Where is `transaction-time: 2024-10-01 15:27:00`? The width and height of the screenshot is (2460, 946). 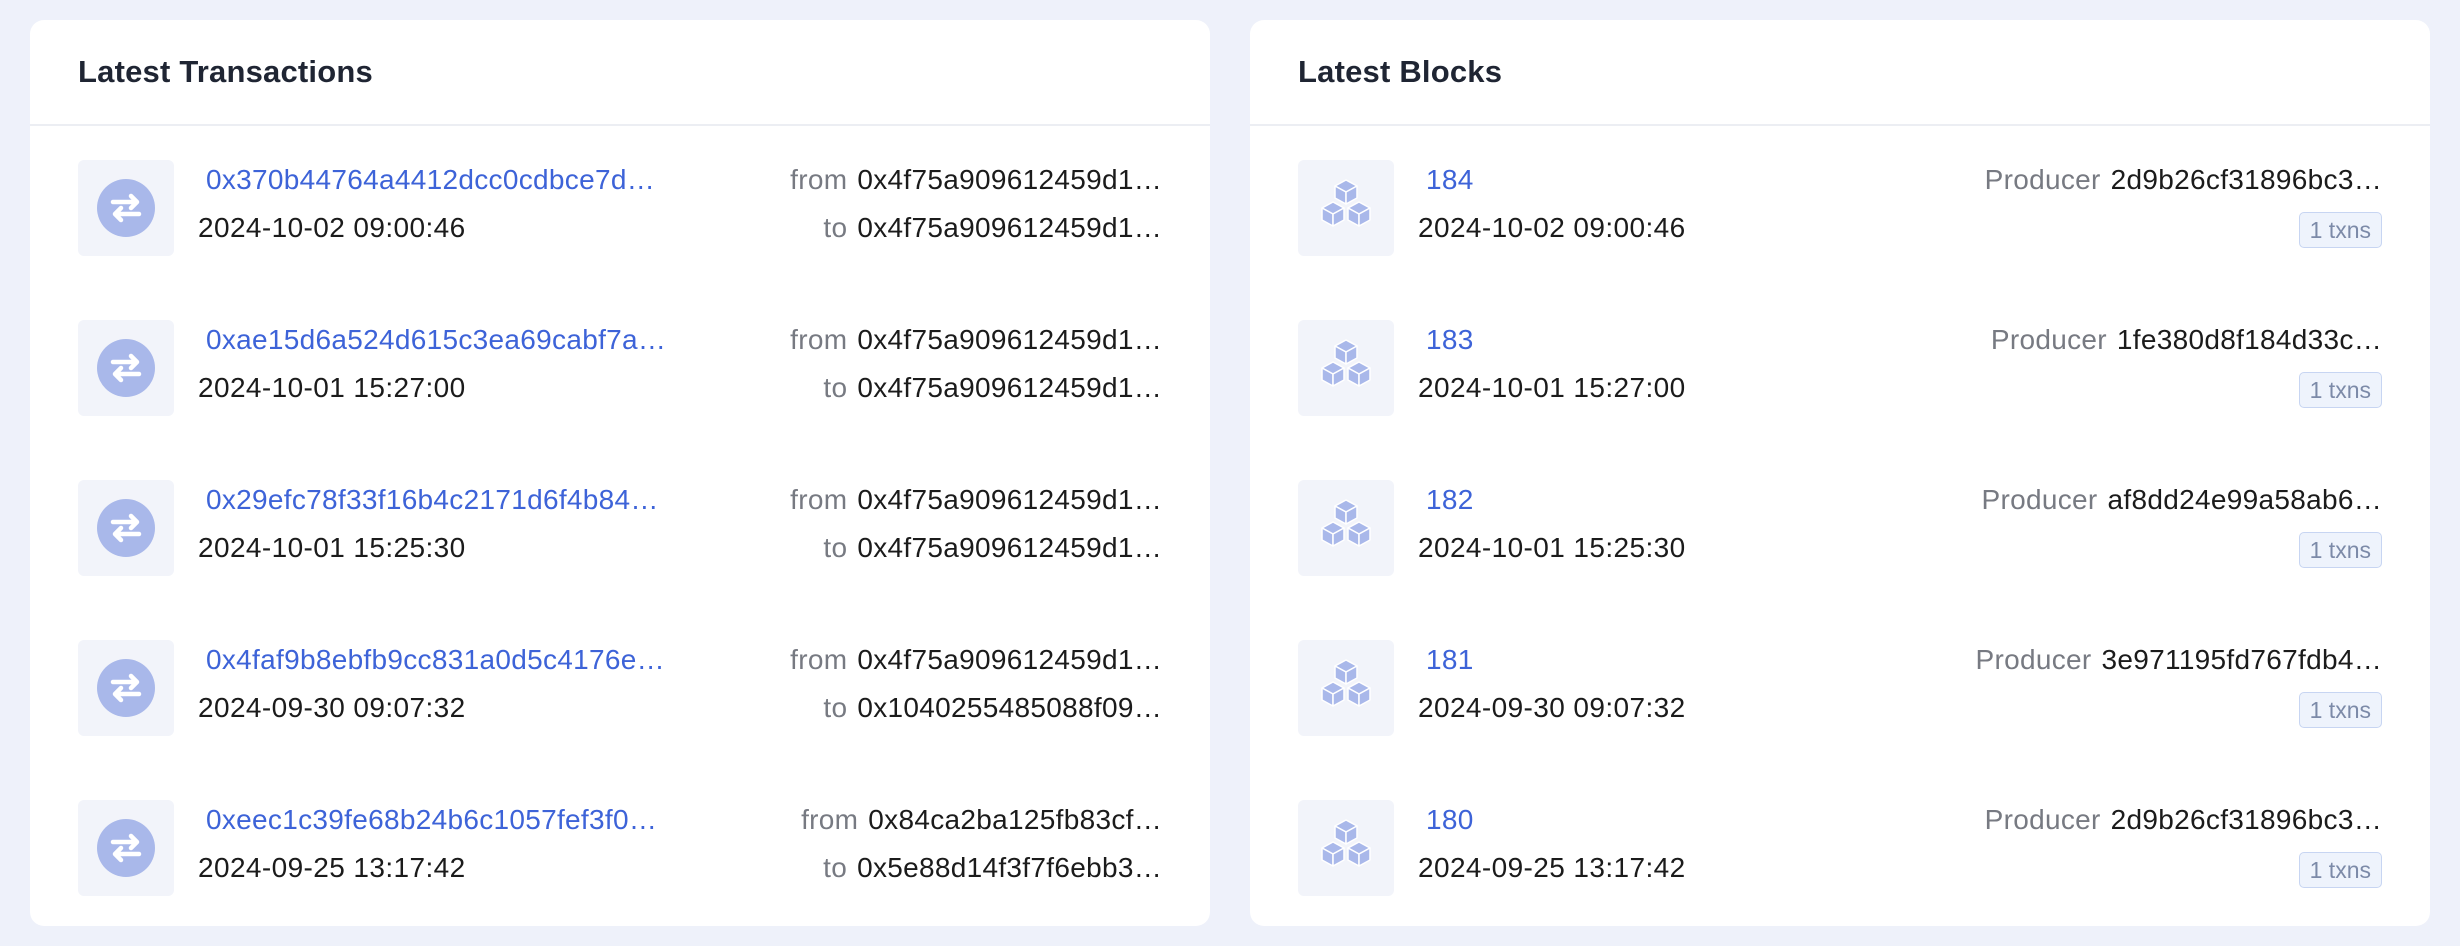 transaction-time: 2024-10-01 15:27:00 is located at coordinates (332, 387).